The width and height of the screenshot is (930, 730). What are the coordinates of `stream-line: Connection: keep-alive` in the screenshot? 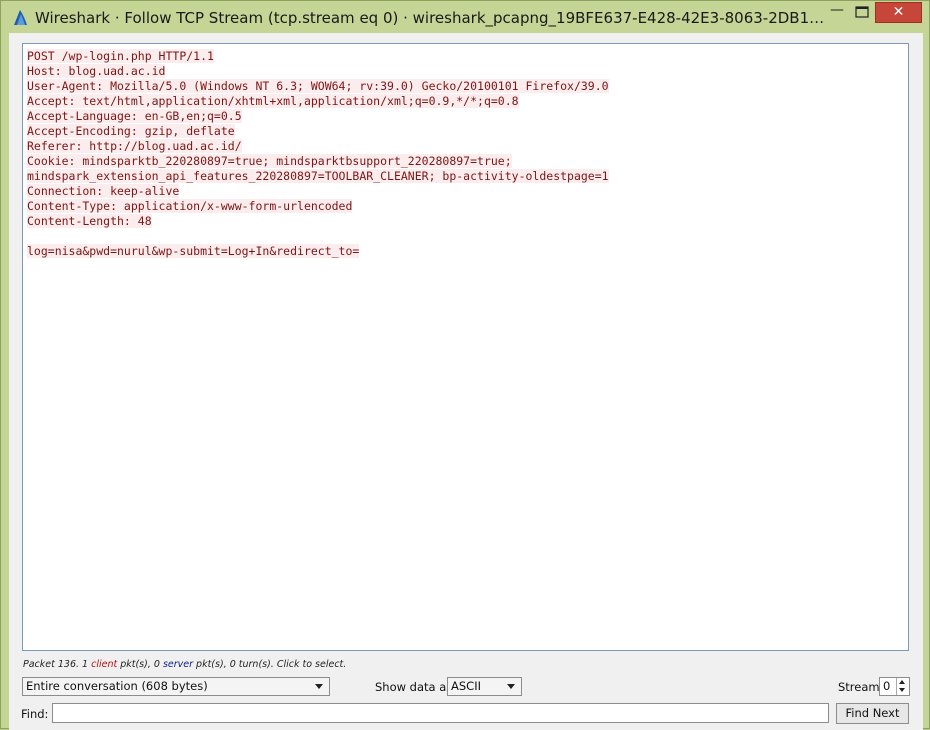 It's located at (318, 191).